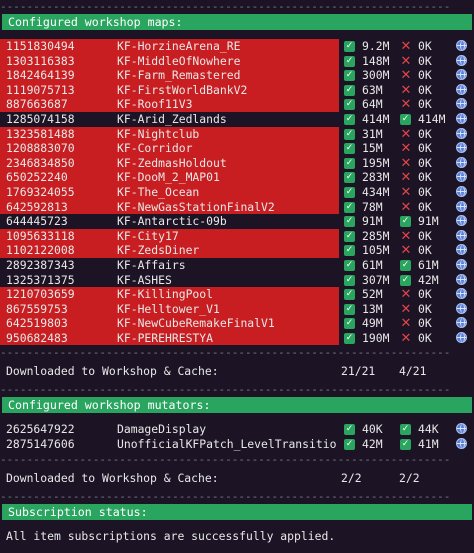 The image size is (474, 553). I want to click on table-row: 1303116383 KF-MiddleOfNowhere ✓ 148M ✕ 0K, so click(237, 61).